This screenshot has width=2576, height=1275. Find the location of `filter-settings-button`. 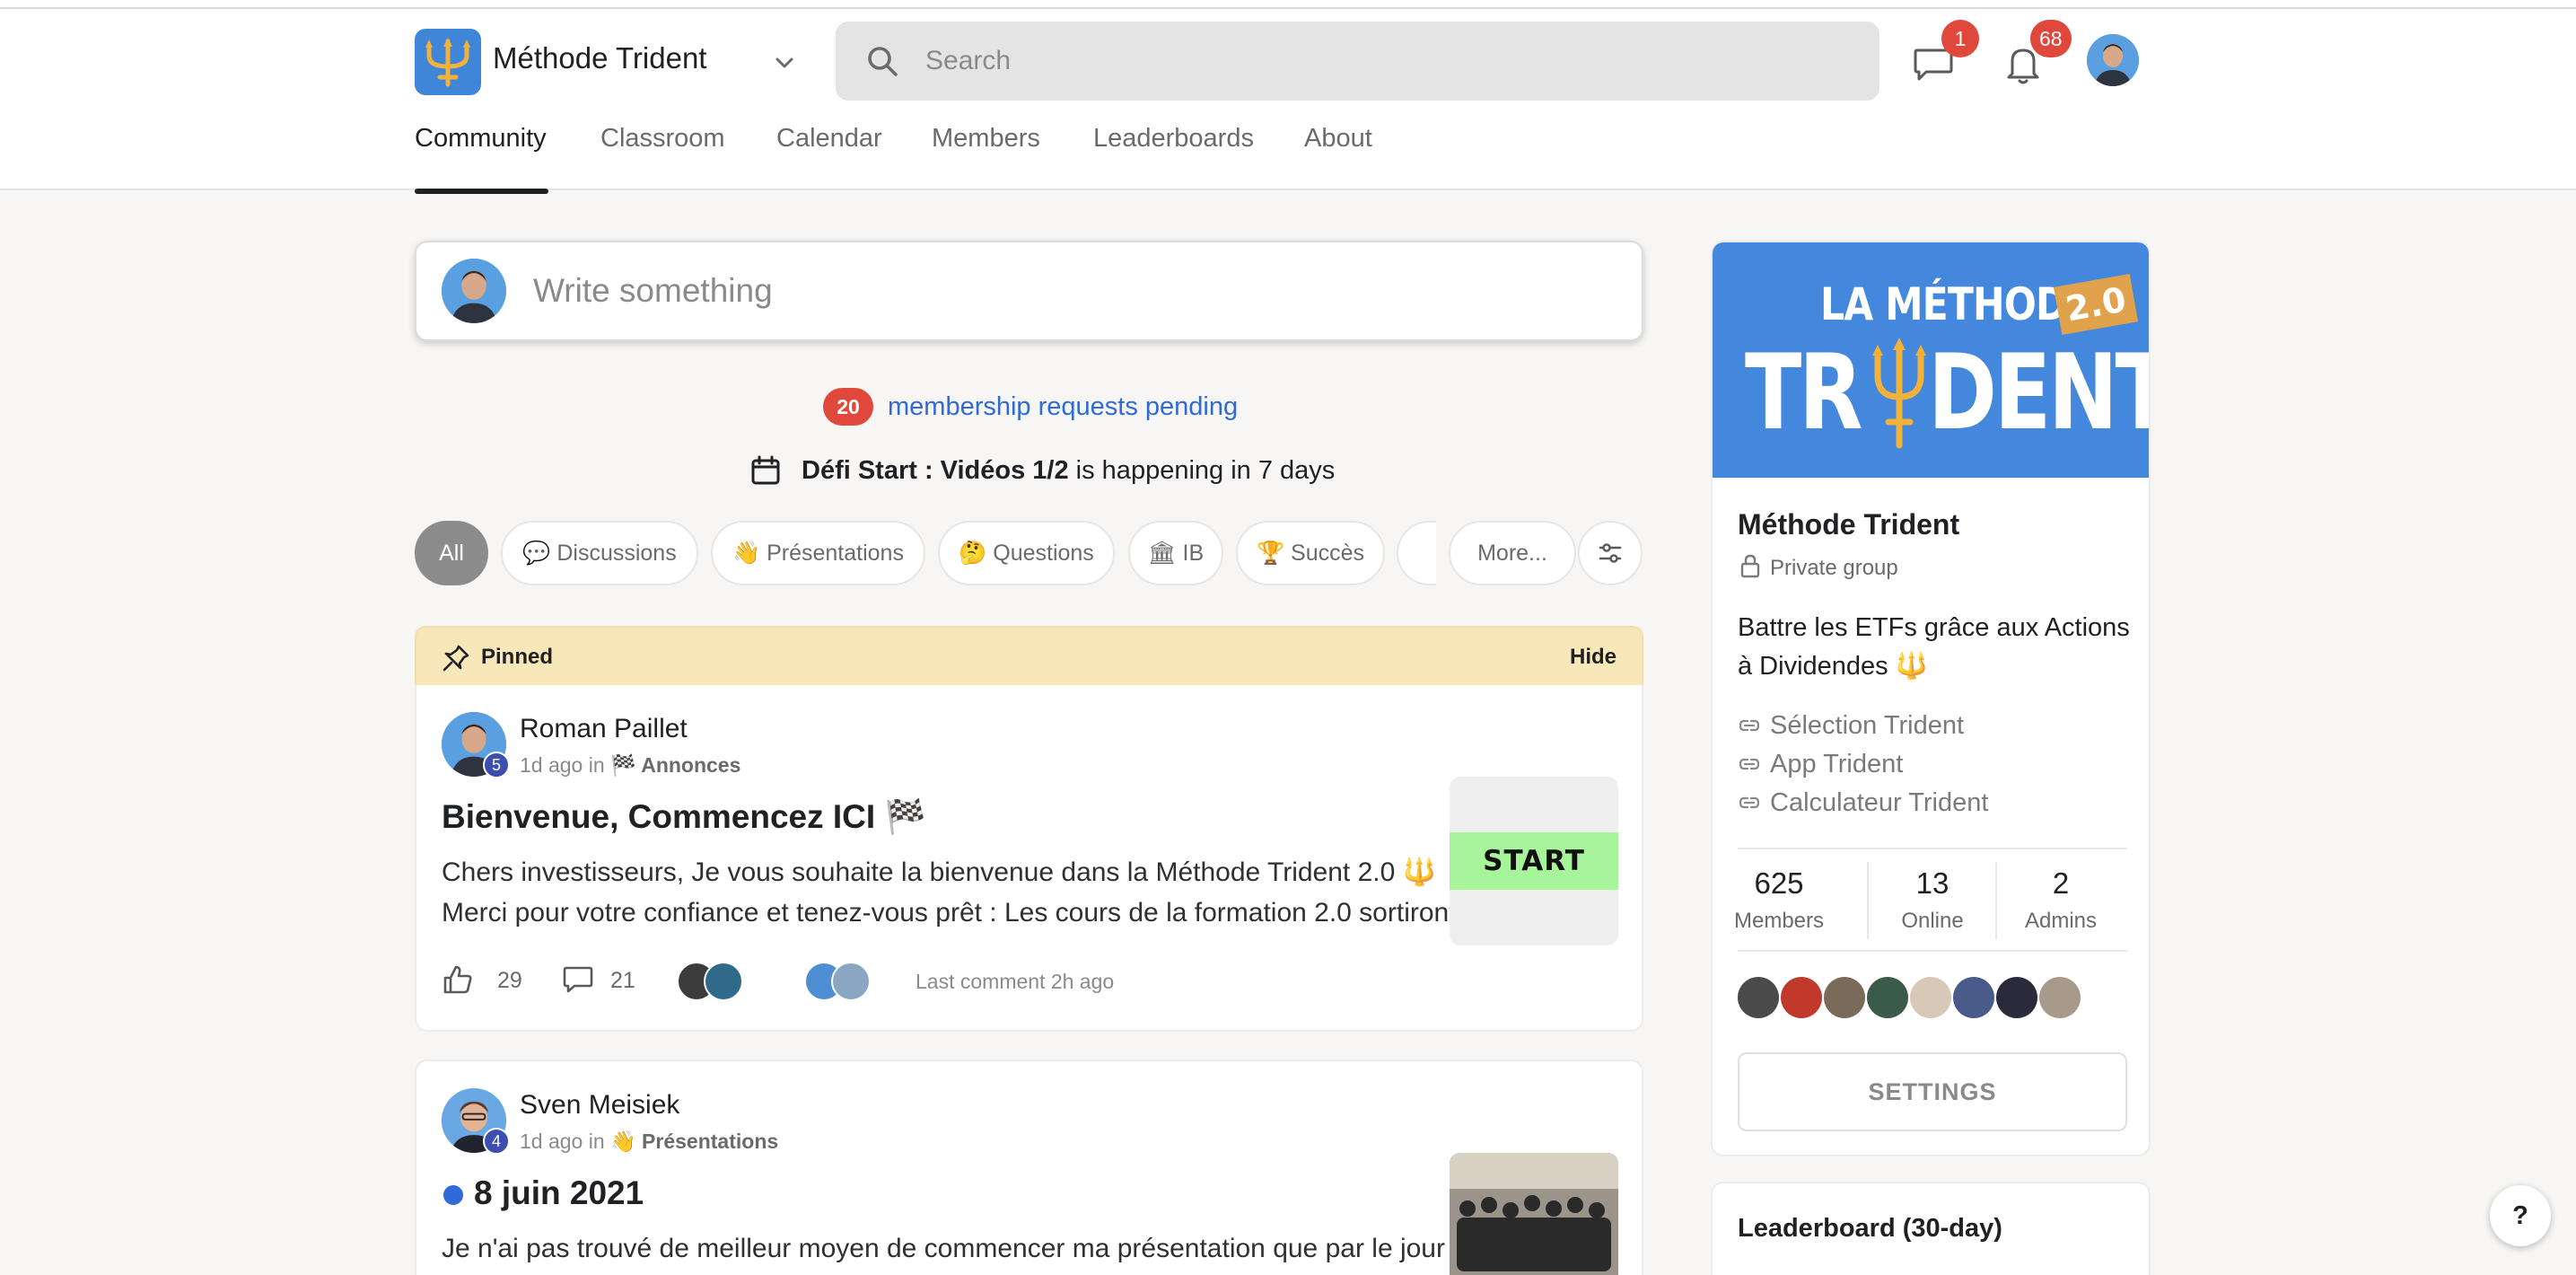

filter-settings-button is located at coordinates (1610, 553).